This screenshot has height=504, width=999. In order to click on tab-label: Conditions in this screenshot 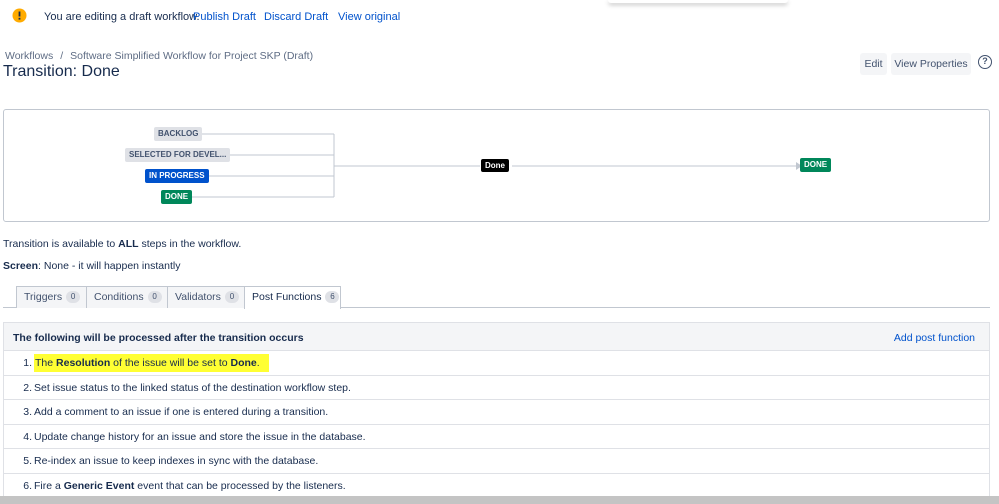, I will do `click(119, 297)`.